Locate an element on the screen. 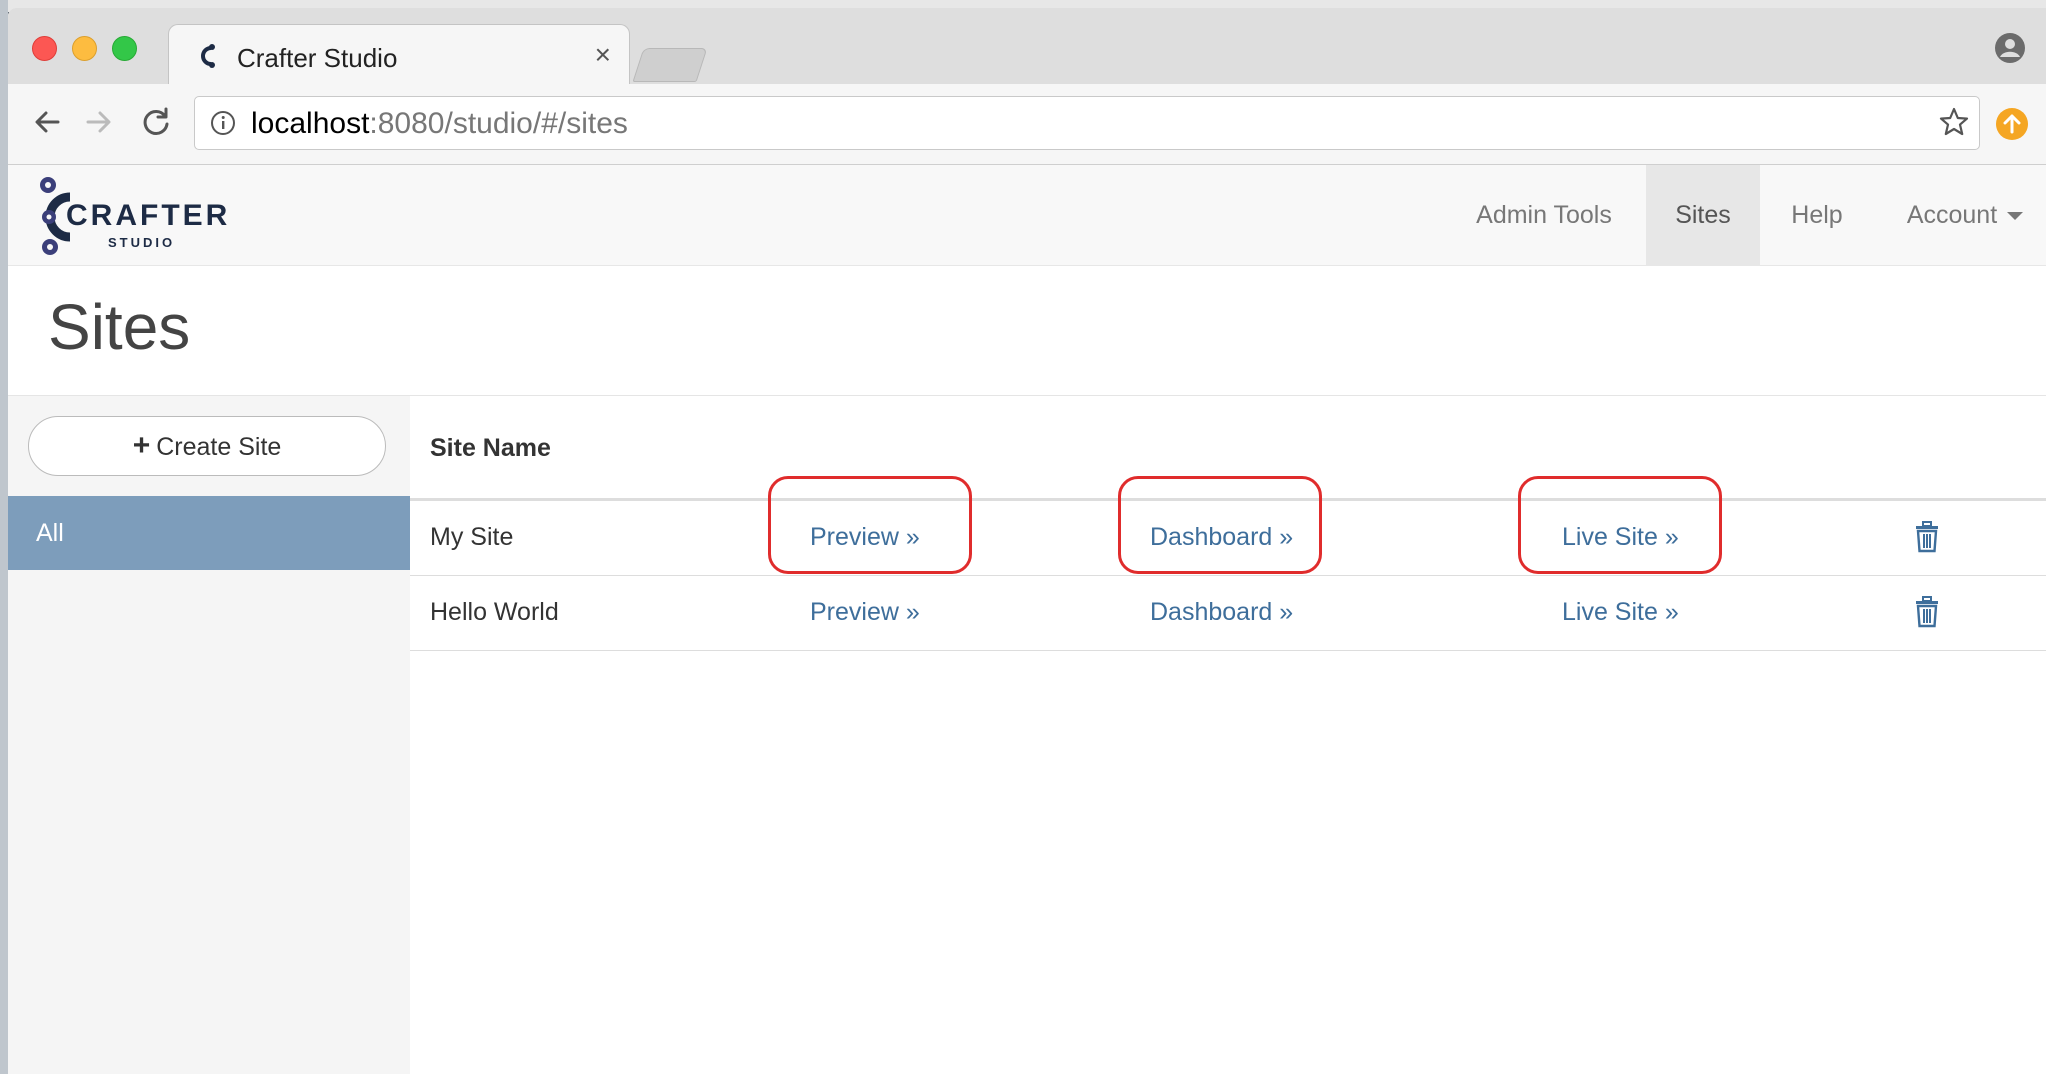 The width and height of the screenshot is (2046, 1074). site-name: My Site is located at coordinates (472, 537).